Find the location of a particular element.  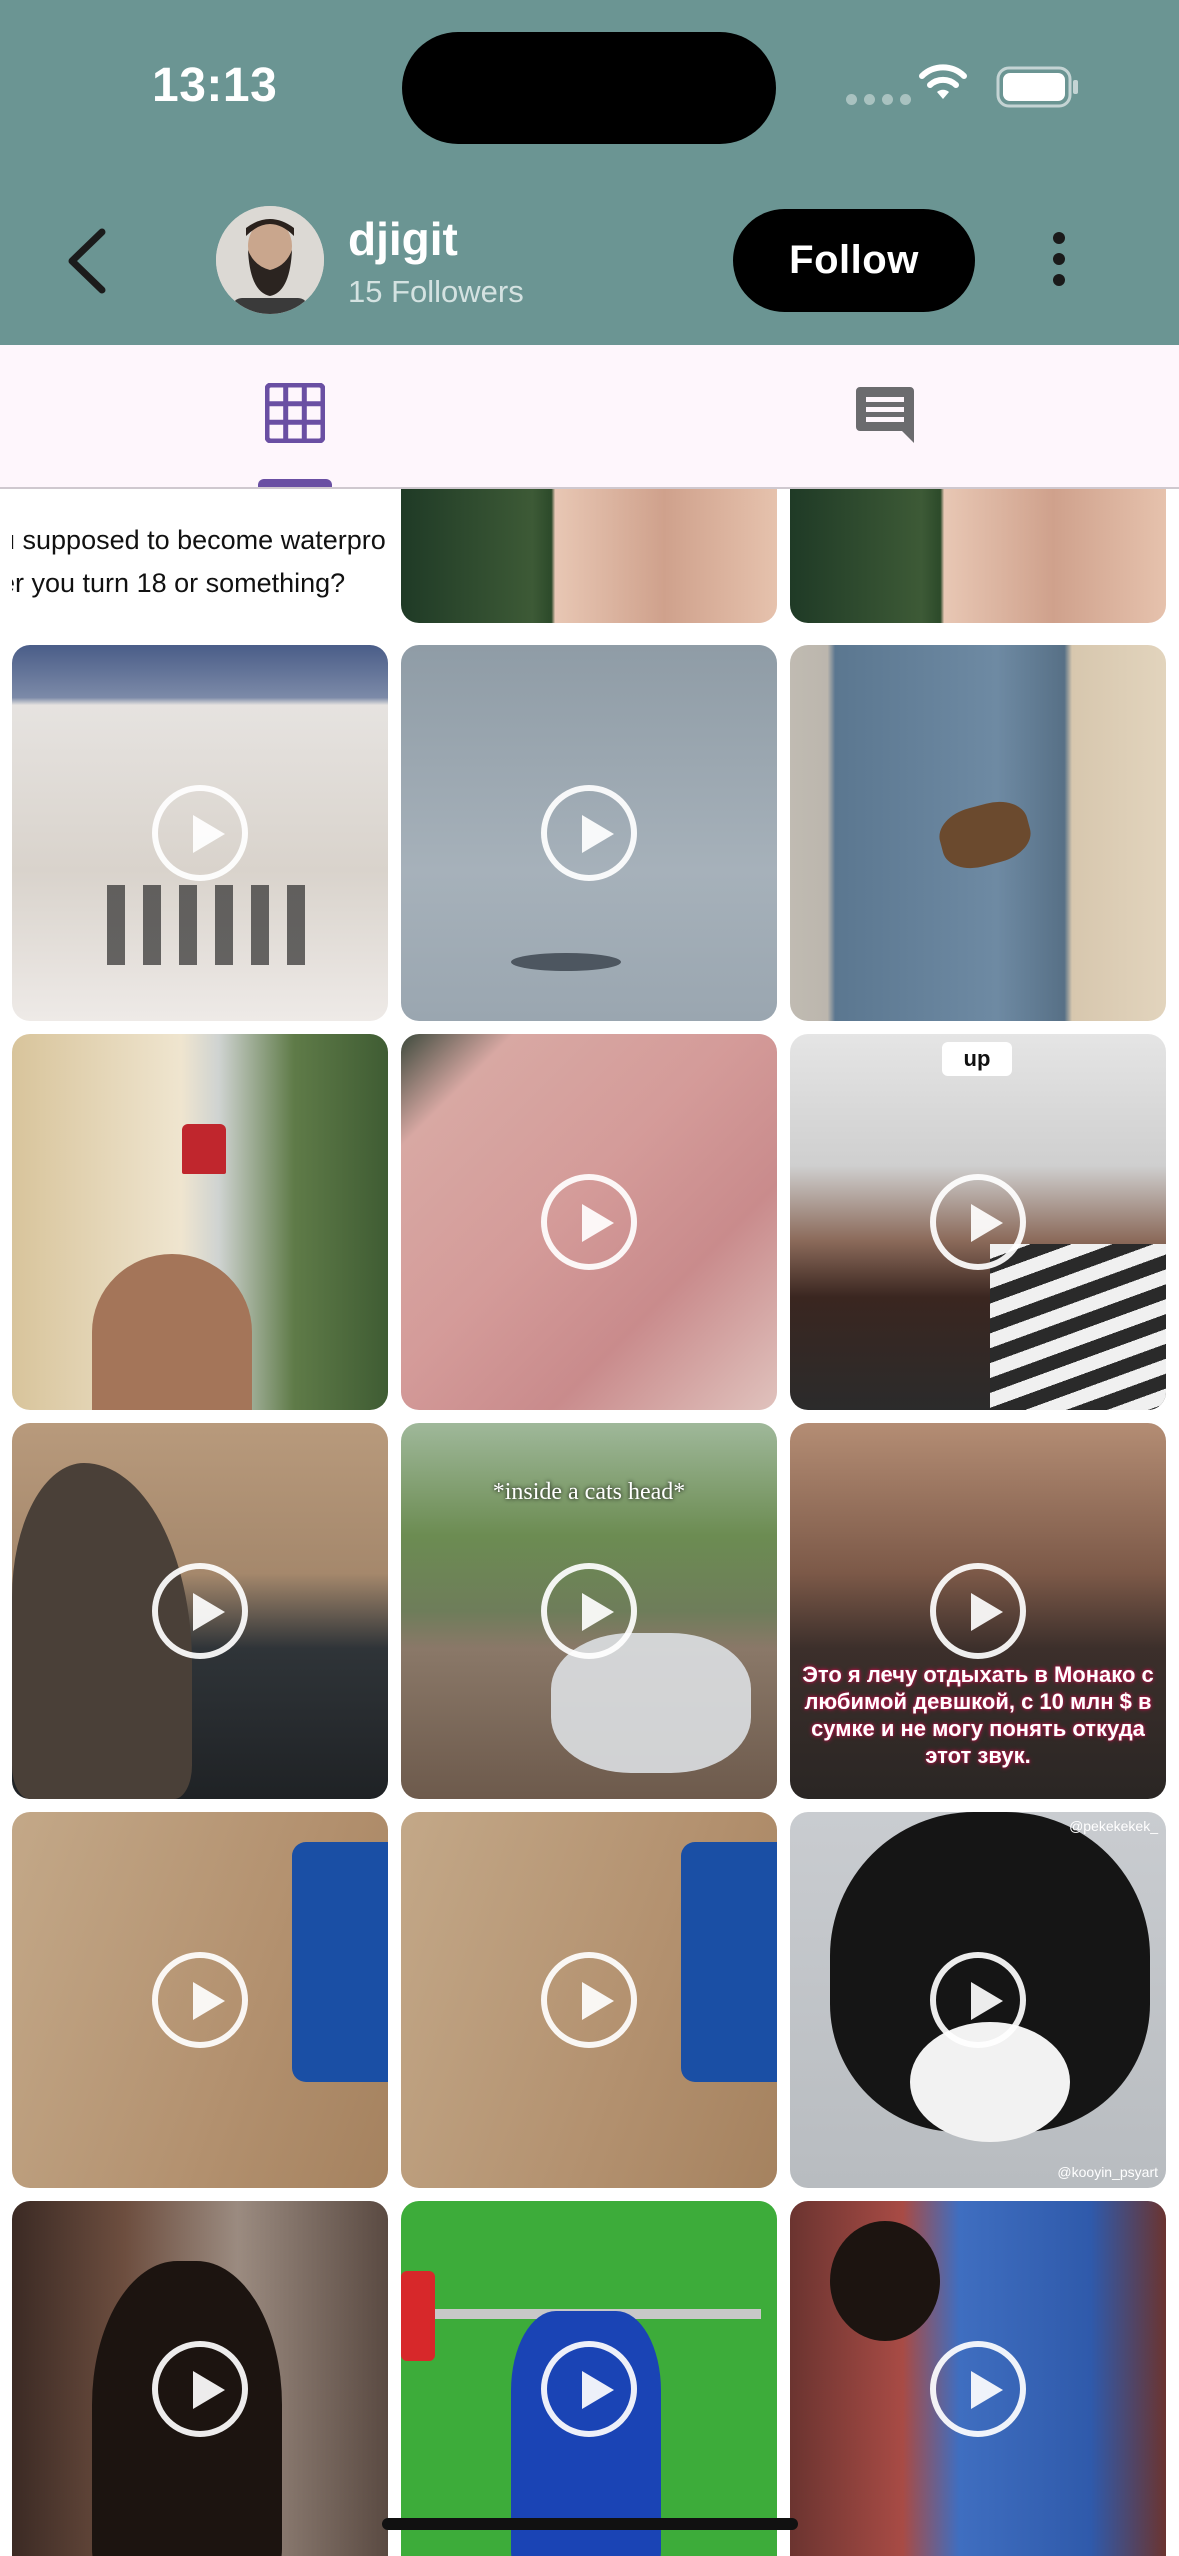

grid-item: *inside a cats head* is located at coordinates (589, 1611).